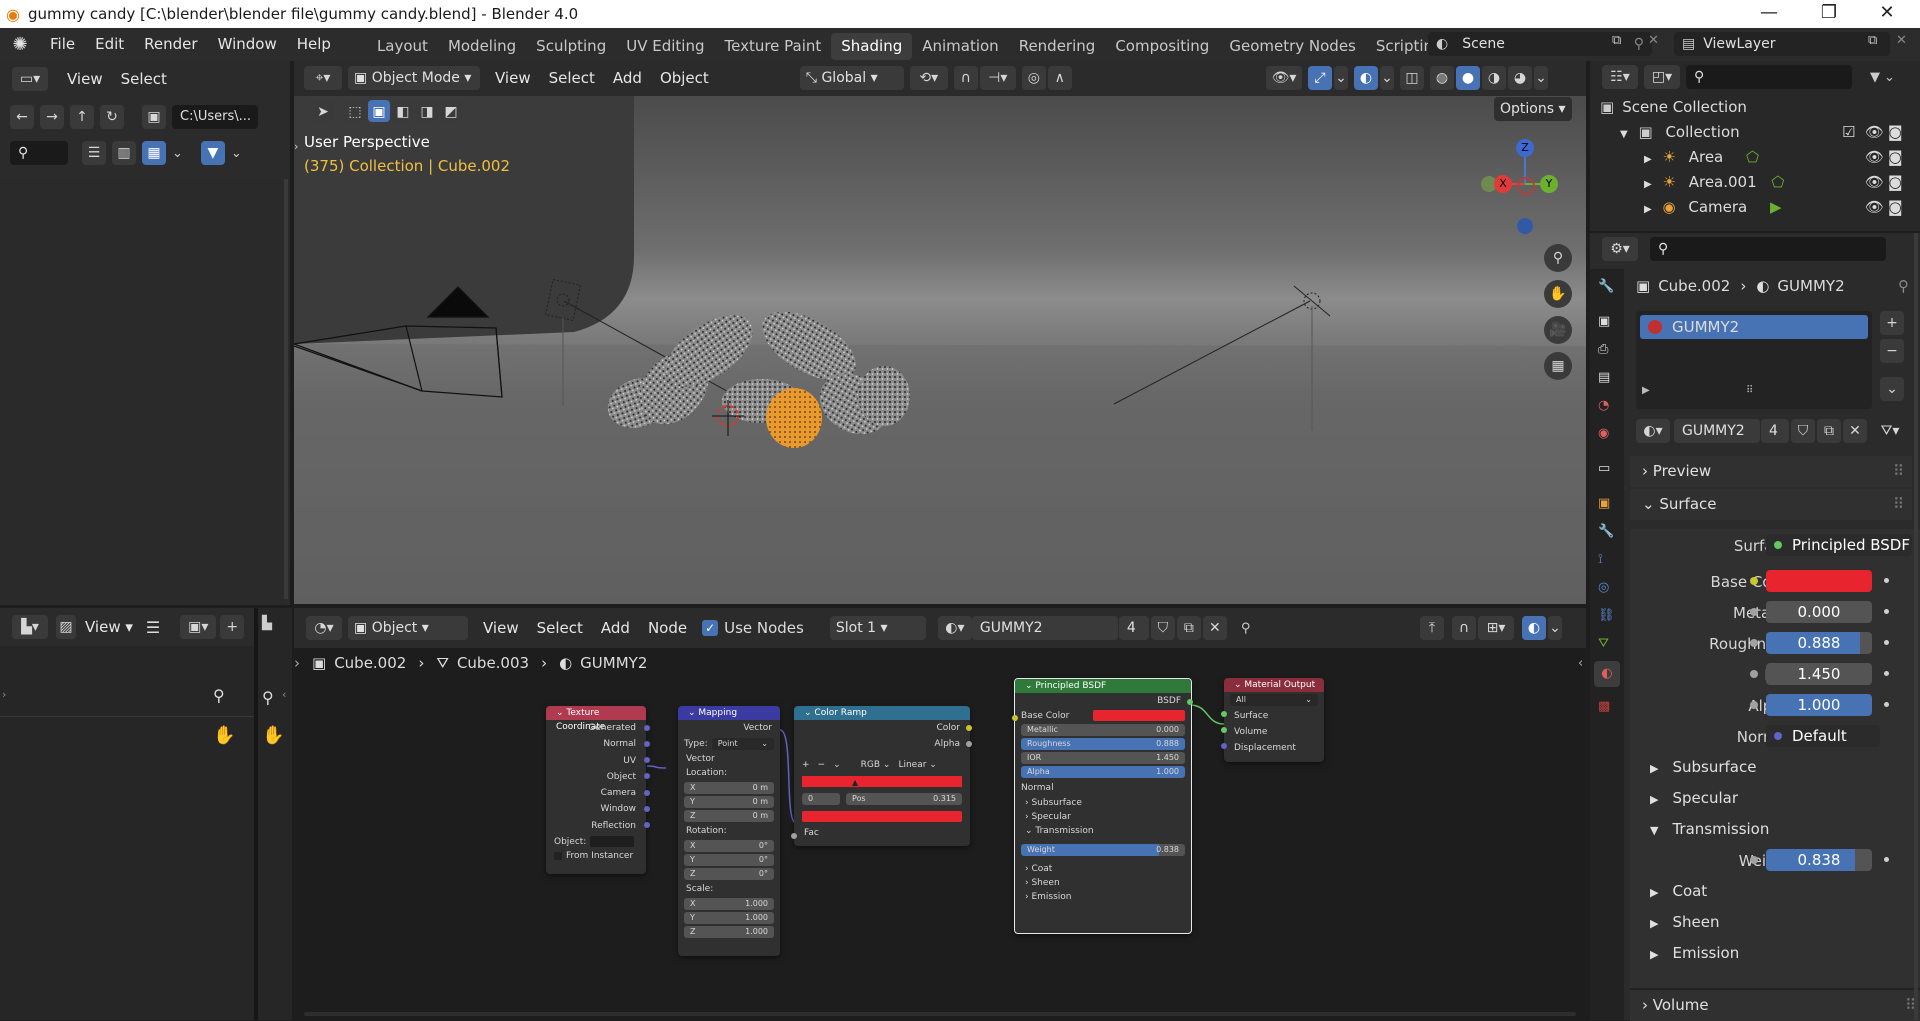  I want to click on unlink-material-icon: ✕, so click(1214, 628).